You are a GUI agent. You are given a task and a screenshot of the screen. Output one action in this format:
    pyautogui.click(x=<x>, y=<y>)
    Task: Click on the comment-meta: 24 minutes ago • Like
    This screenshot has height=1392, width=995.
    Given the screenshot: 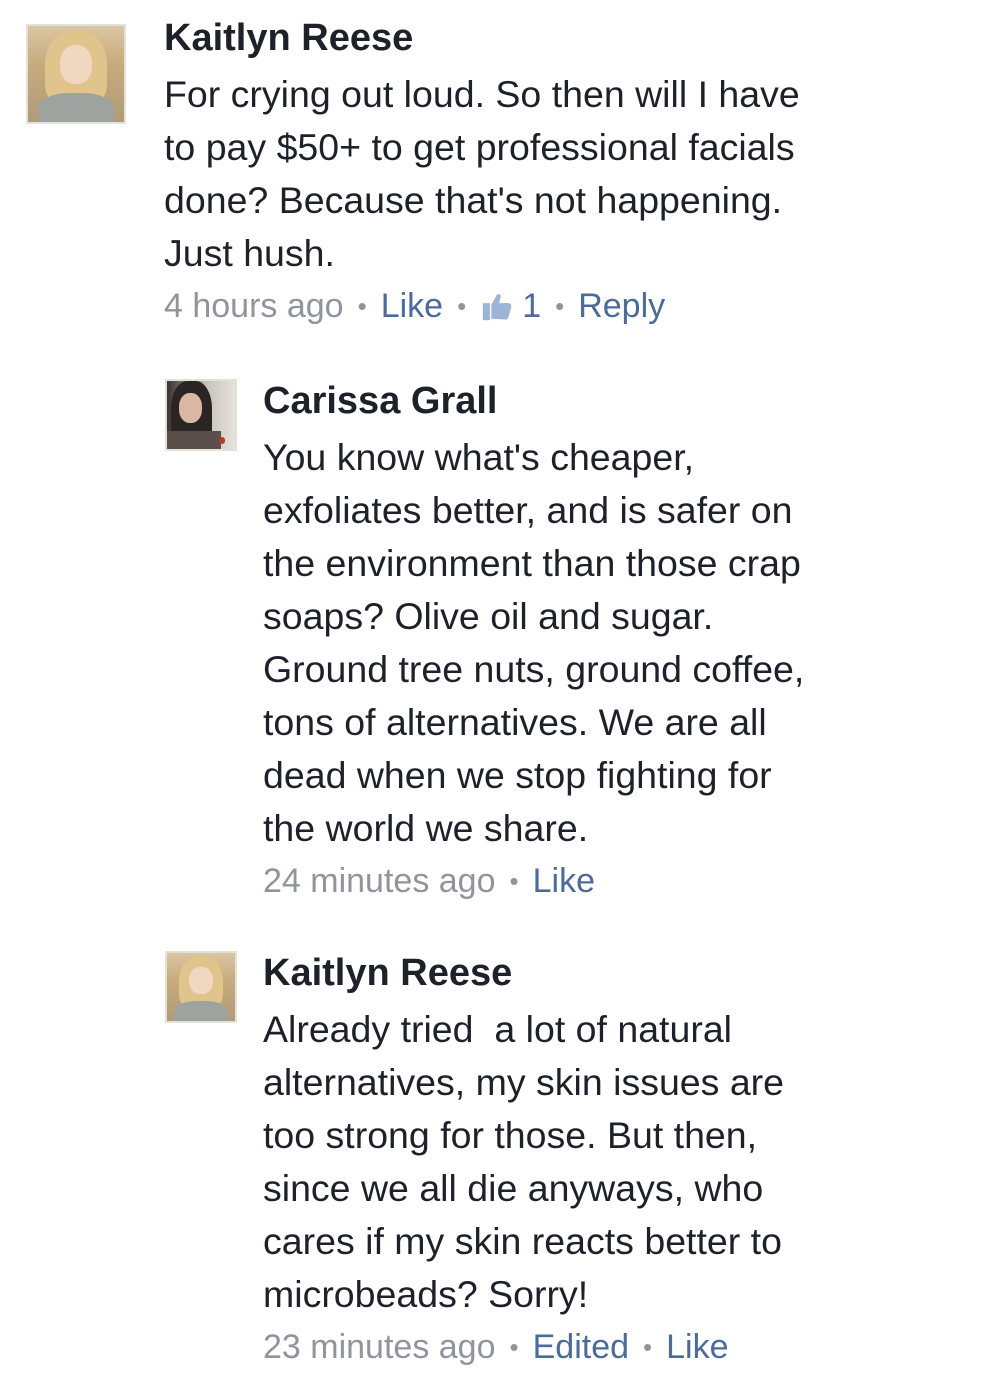 What is the action you would take?
    pyautogui.click(x=614, y=881)
    